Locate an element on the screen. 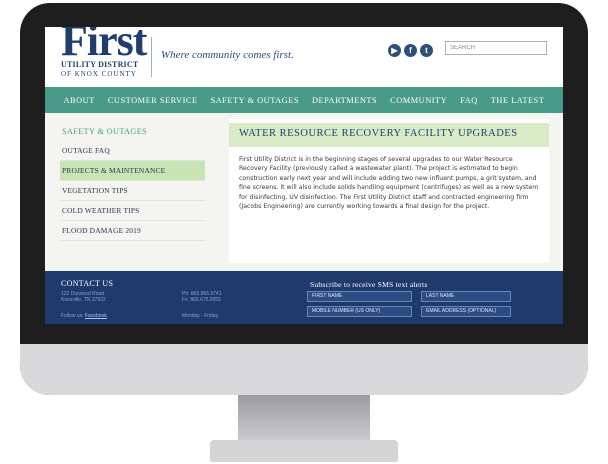 The image size is (608, 464). contact-address: 122 Durwood Road Knoxville, TN 37922 is located at coordinates (83, 297).